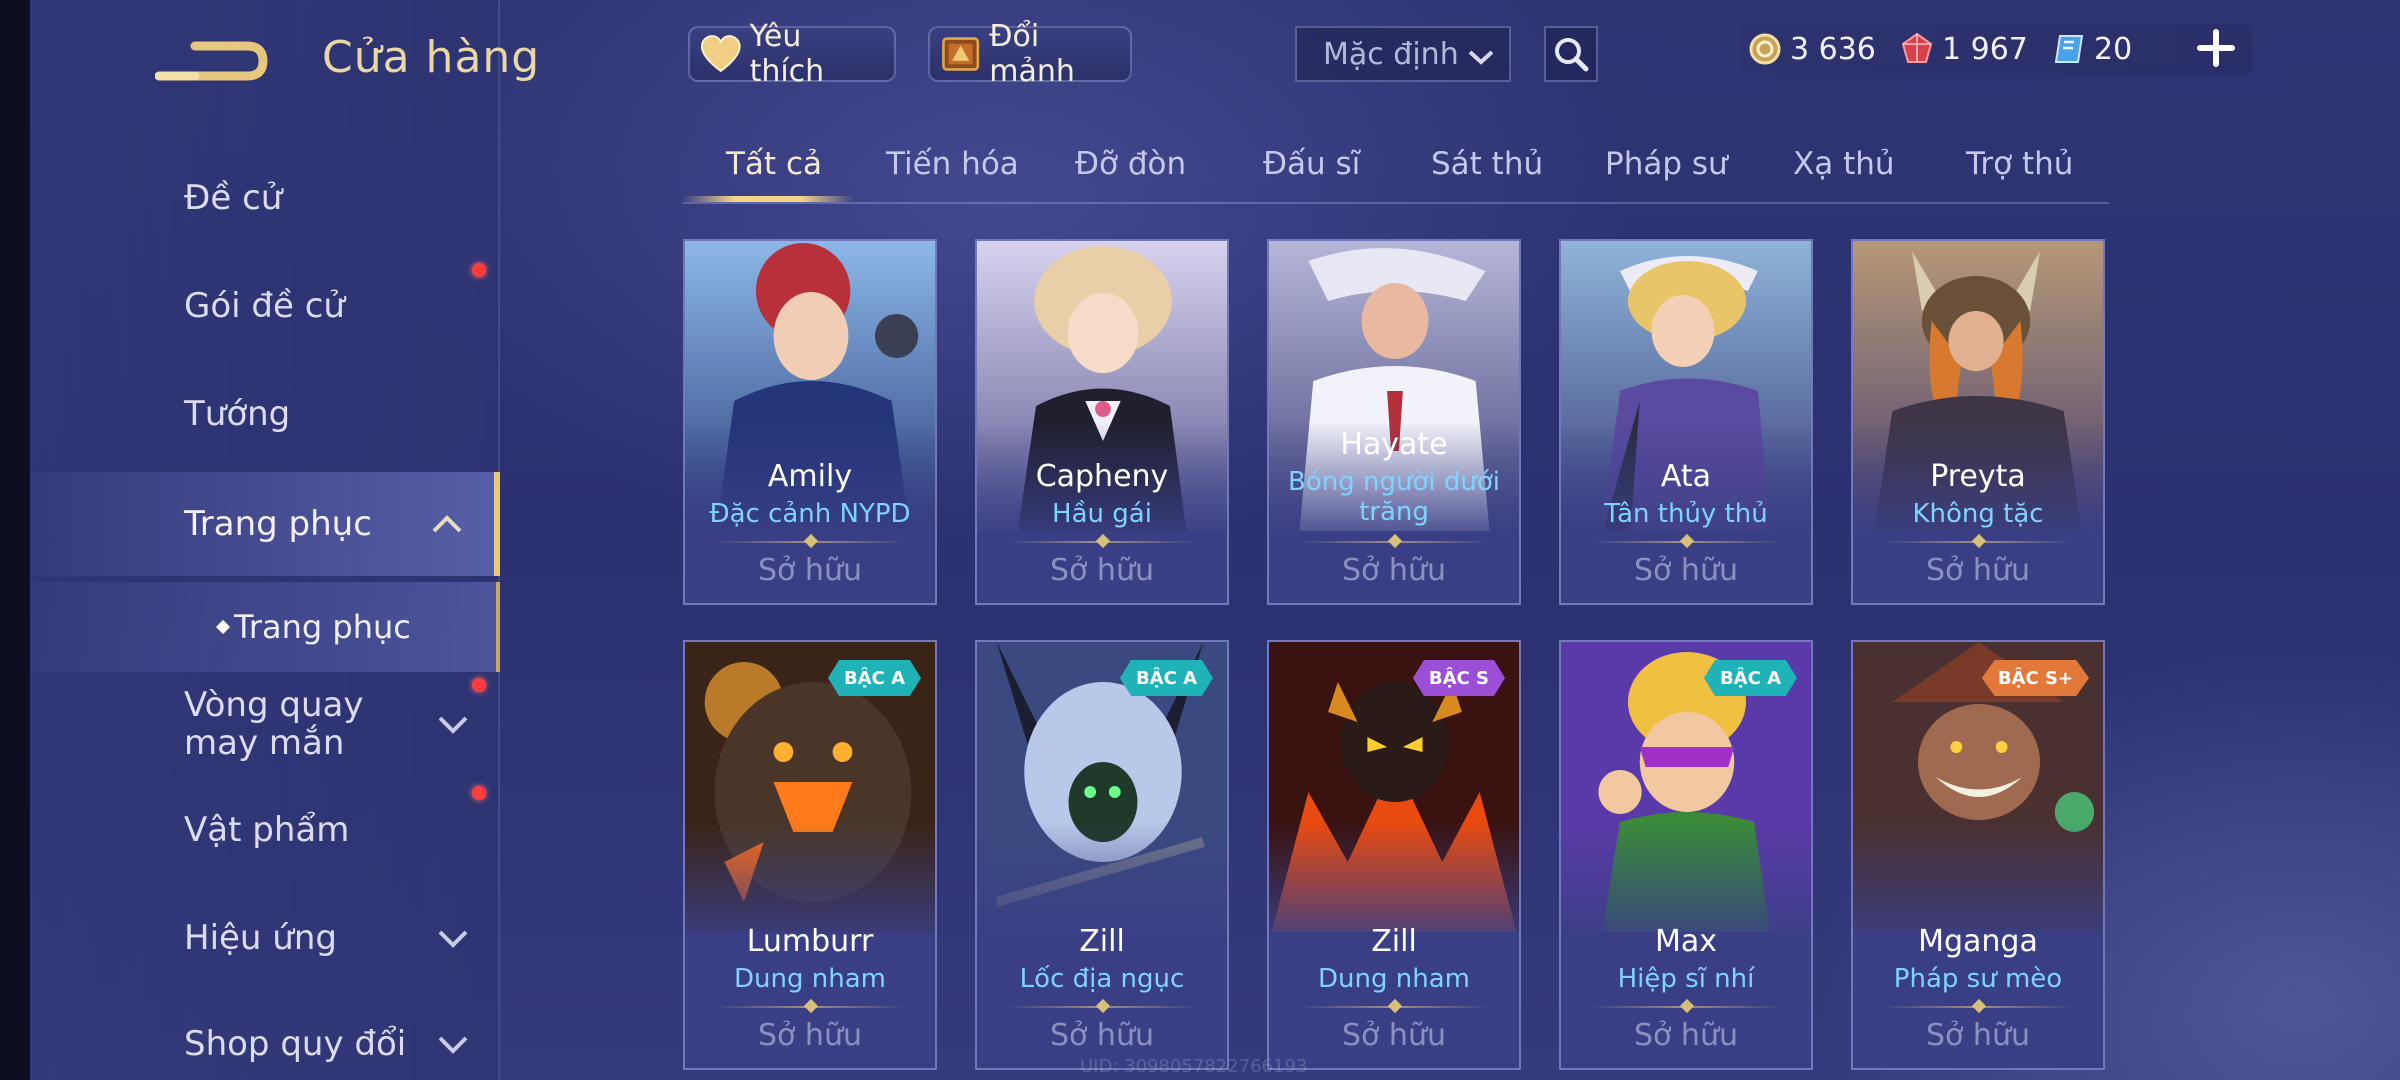 This screenshot has height=1080, width=2400. Describe the element at coordinates (810, 941) in the screenshot. I see `hero-name: Lumburr` at that location.